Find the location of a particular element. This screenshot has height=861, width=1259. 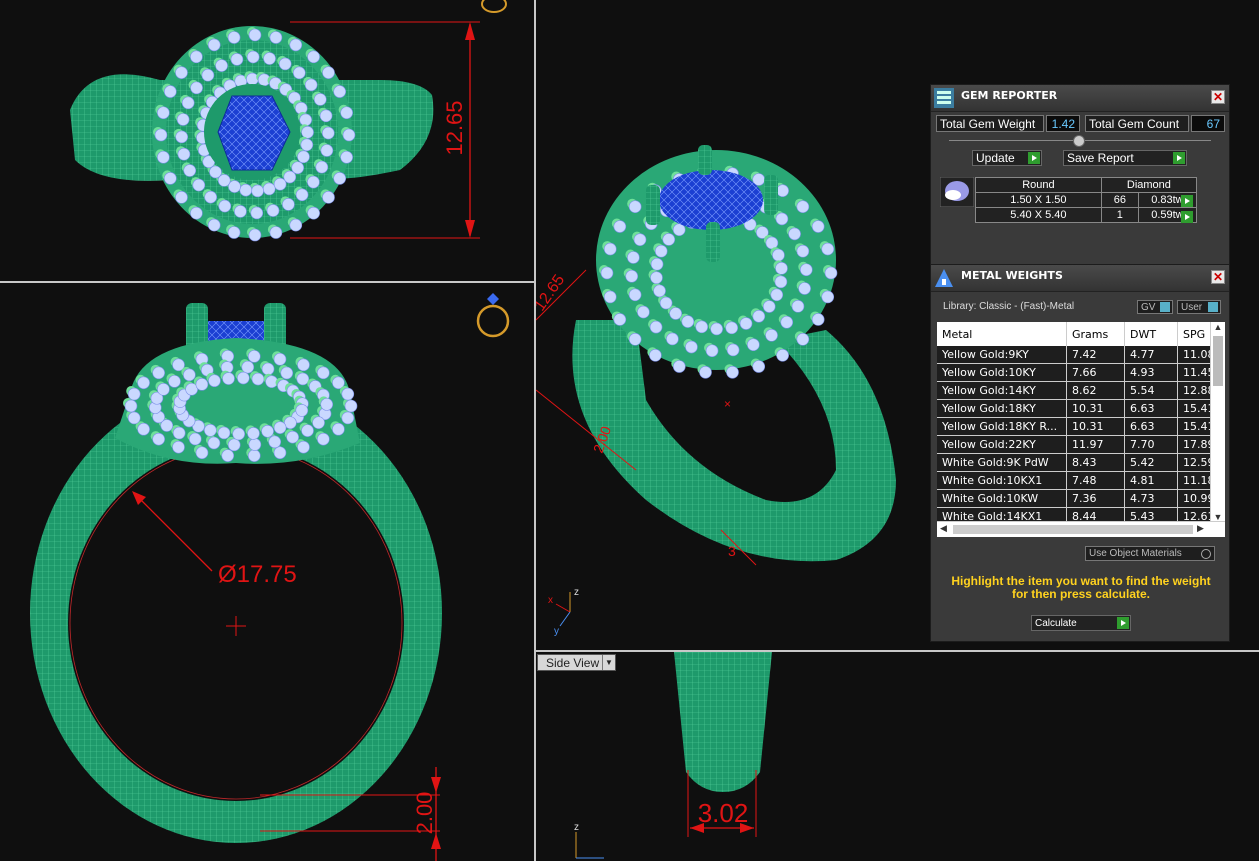

diameter-label: Ø17.75 is located at coordinates (257, 574).